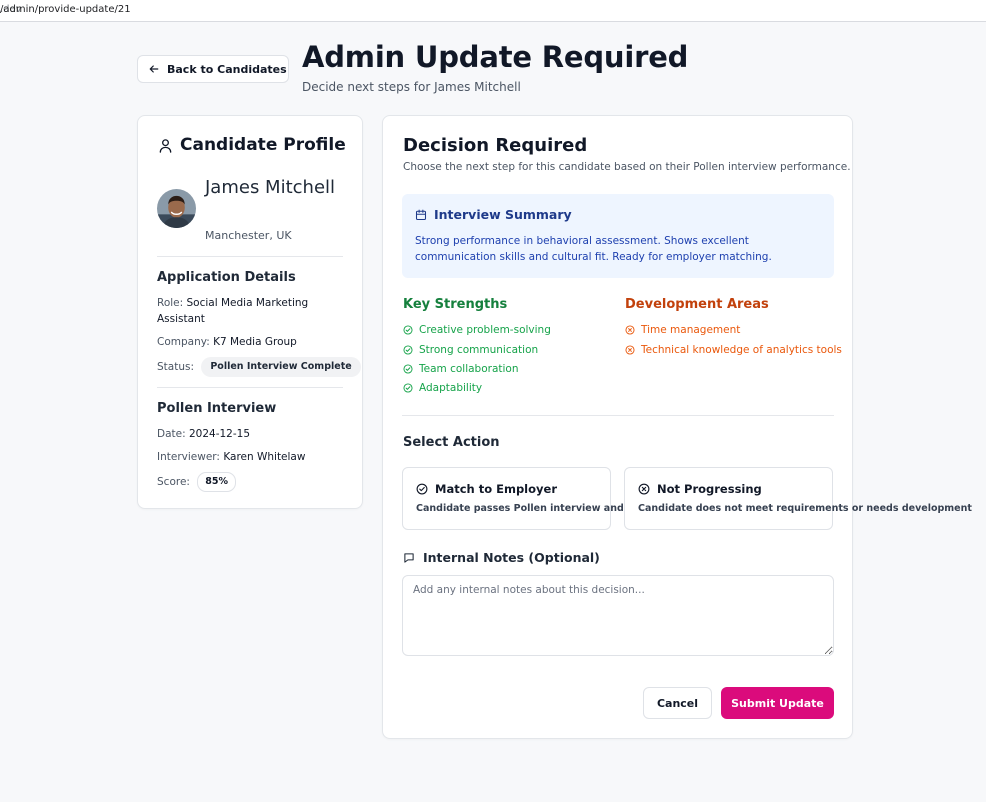 This screenshot has width=986, height=802. I want to click on strength-item: Adaptability, so click(442, 388).